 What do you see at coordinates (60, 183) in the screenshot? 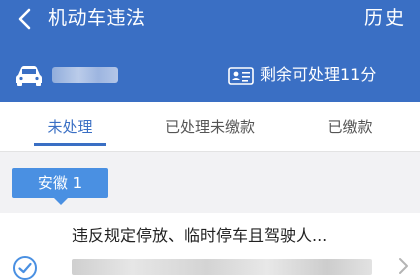
I see `region-badge: 安徽 1` at bounding box center [60, 183].